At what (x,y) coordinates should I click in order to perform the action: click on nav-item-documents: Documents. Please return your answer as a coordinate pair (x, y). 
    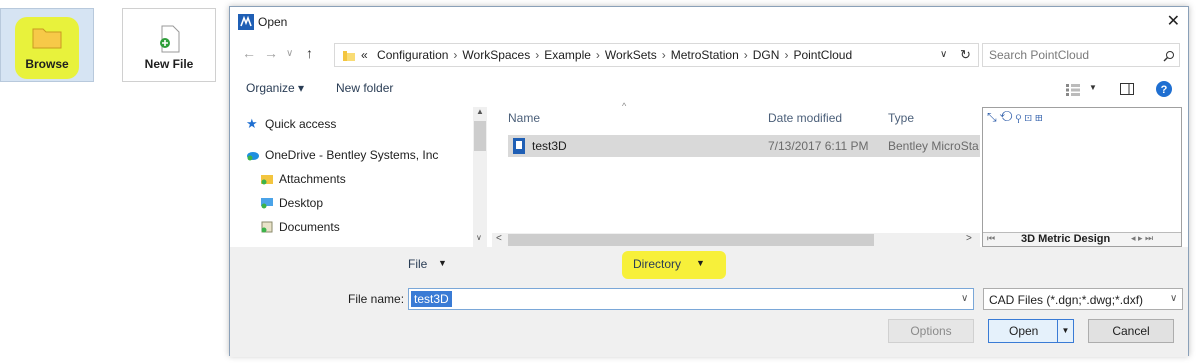
    Looking at the image, I should click on (300, 227).